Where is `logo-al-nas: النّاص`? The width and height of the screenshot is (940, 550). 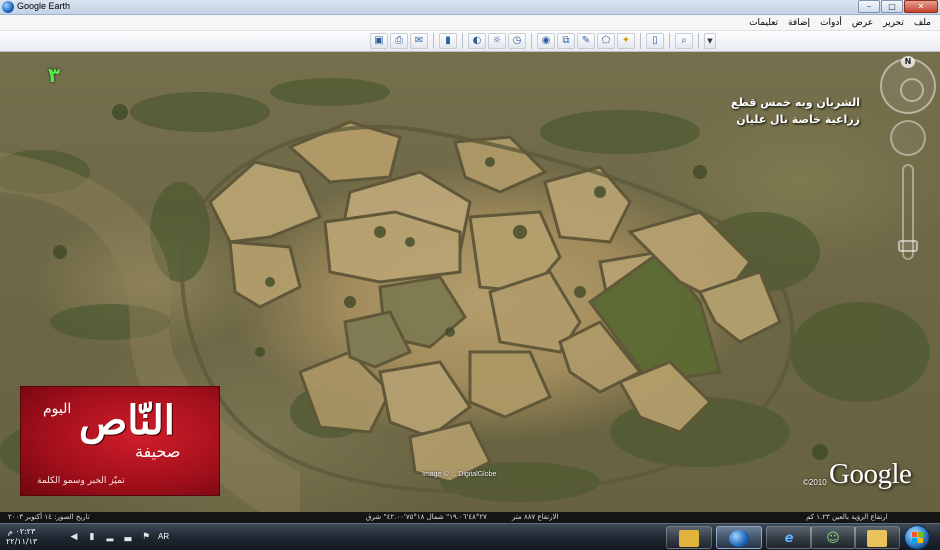 logo-al-nas: النّاص is located at coordinates (128, 420).